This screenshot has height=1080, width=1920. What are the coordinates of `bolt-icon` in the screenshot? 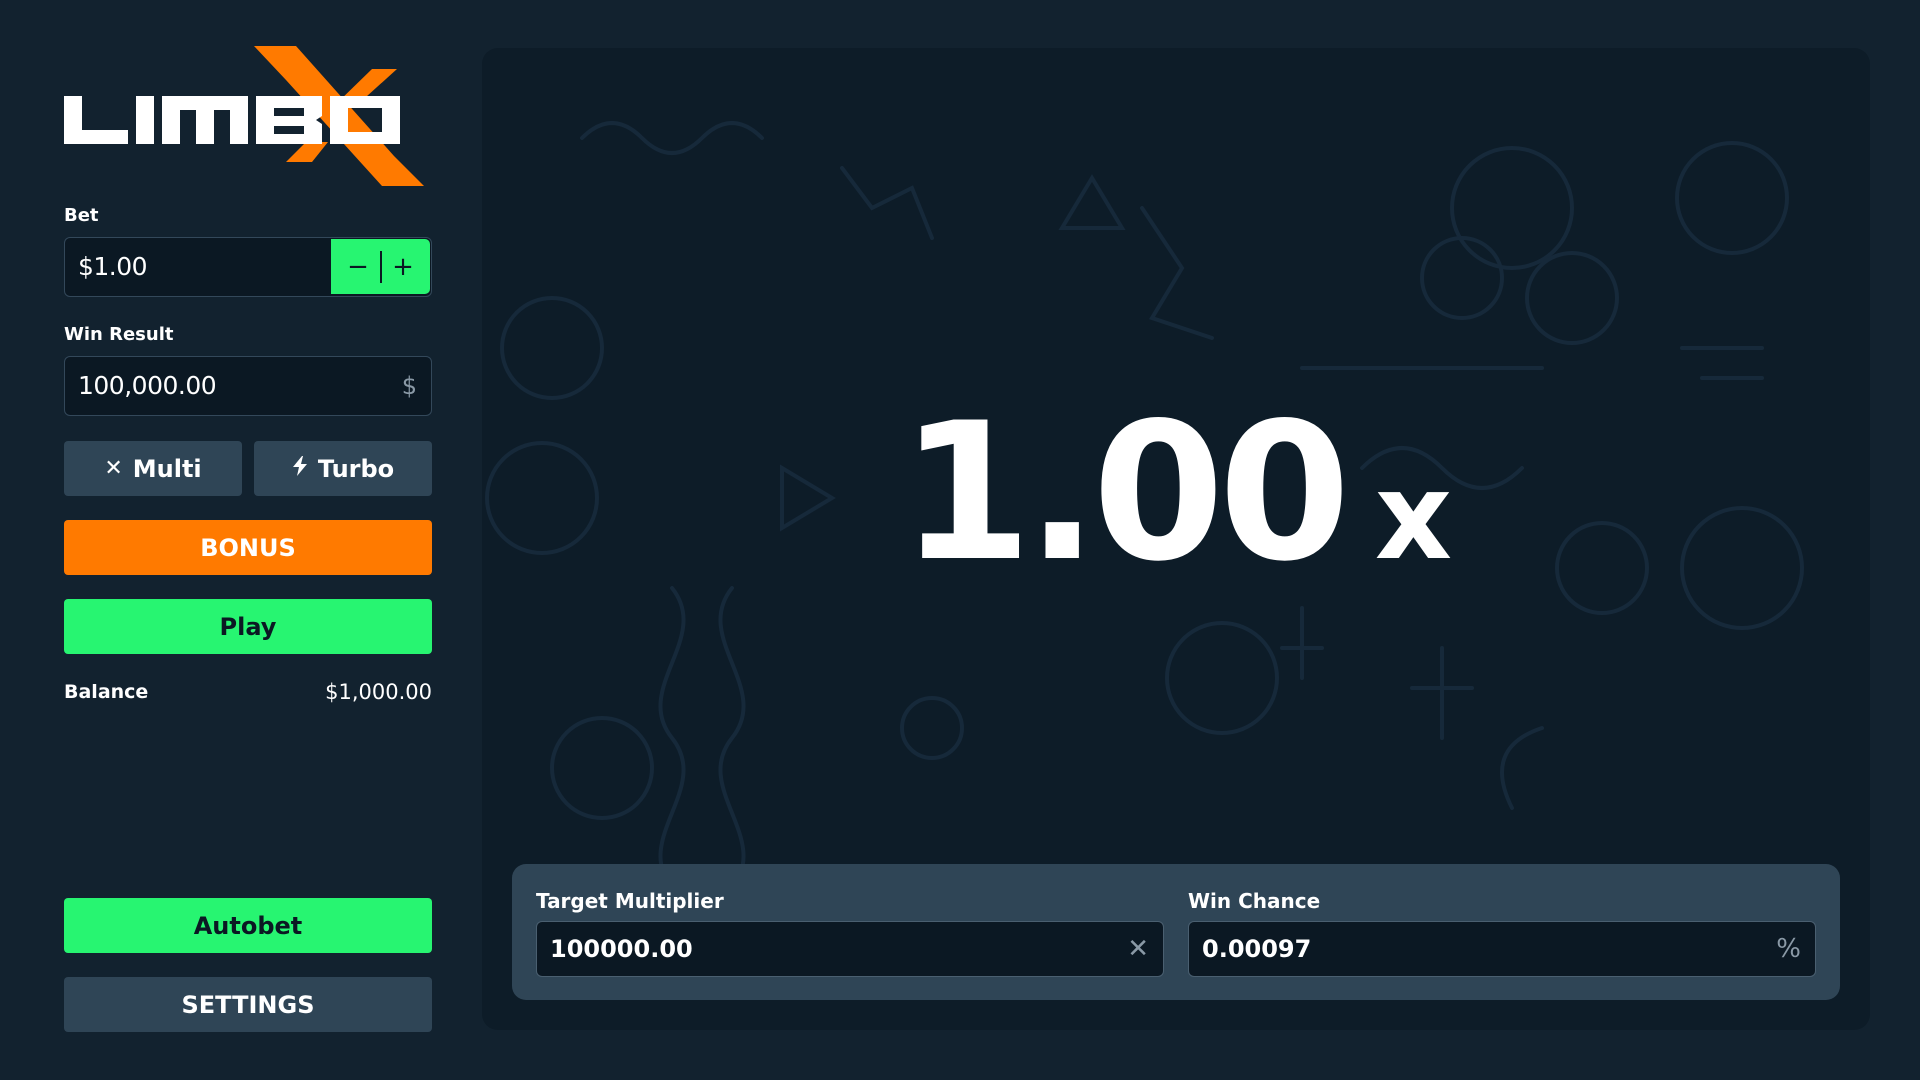 It's located at (300, 468).